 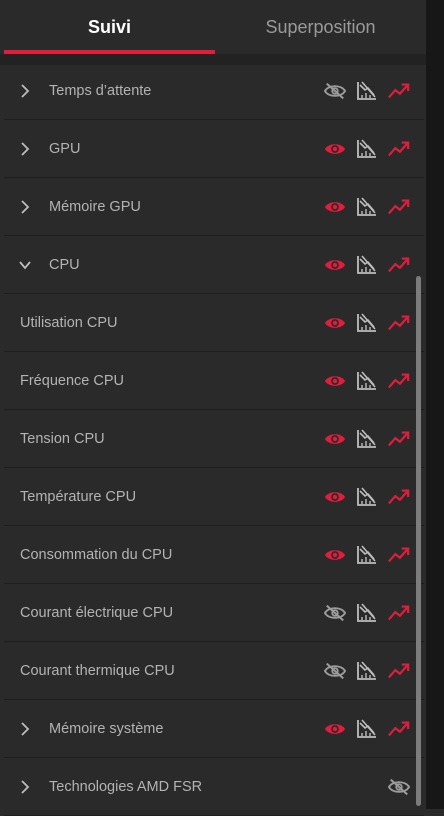 I want to click on metric-group-row: Temps d’attente, so click(x=214, y=91).